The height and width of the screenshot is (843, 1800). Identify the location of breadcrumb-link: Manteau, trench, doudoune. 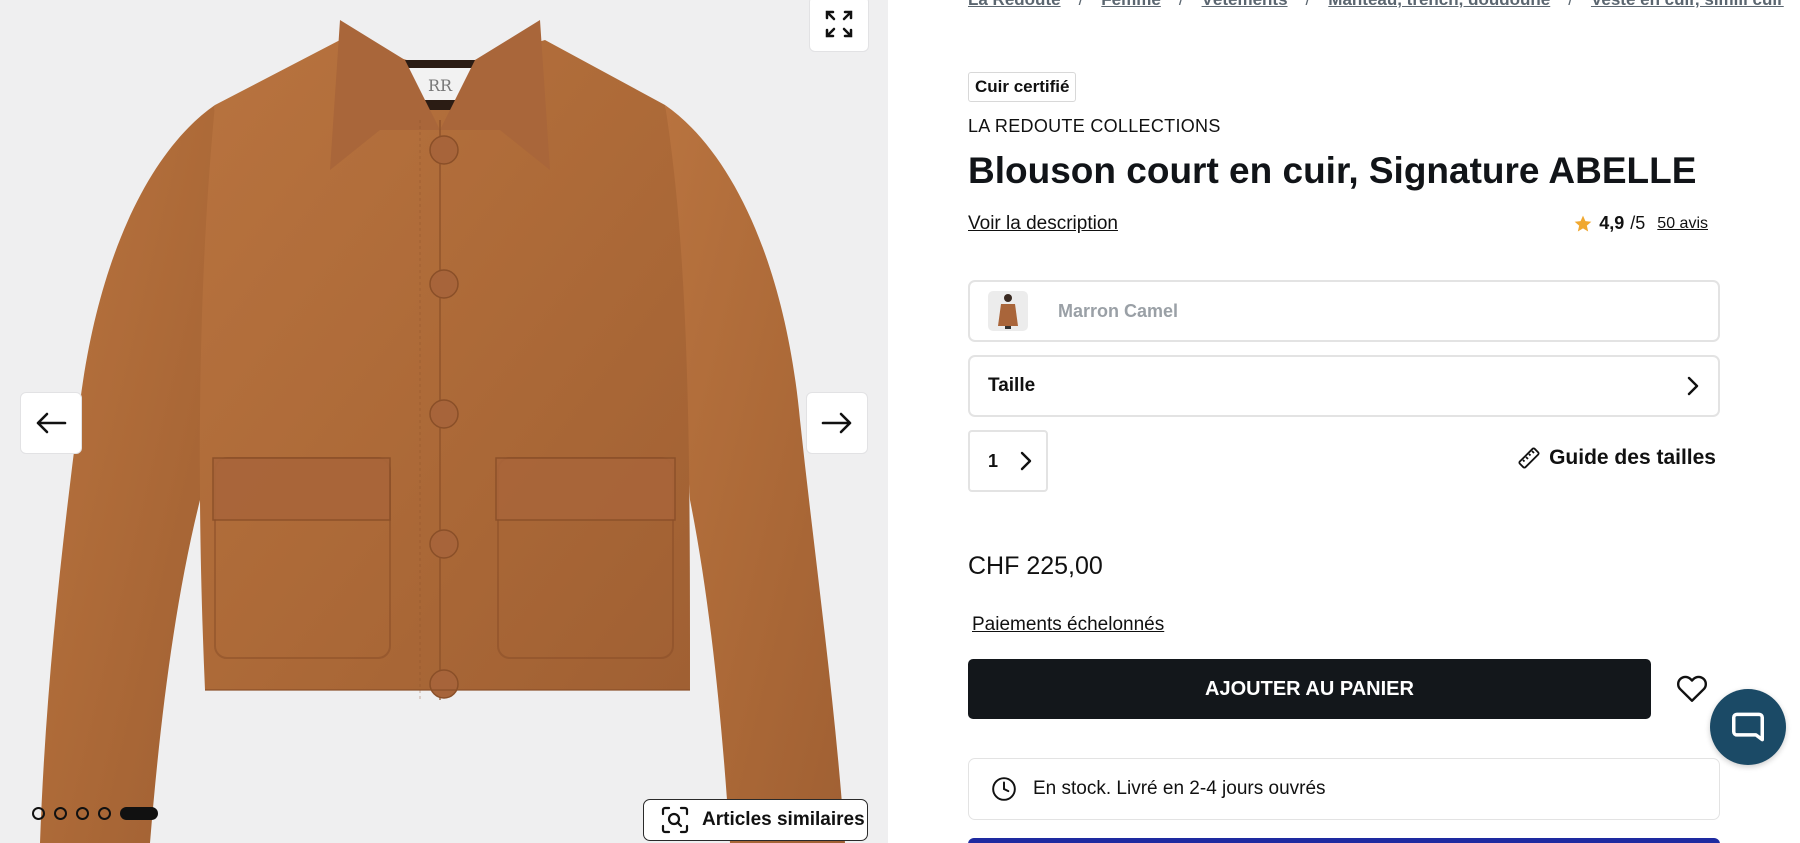
(1439, 5).